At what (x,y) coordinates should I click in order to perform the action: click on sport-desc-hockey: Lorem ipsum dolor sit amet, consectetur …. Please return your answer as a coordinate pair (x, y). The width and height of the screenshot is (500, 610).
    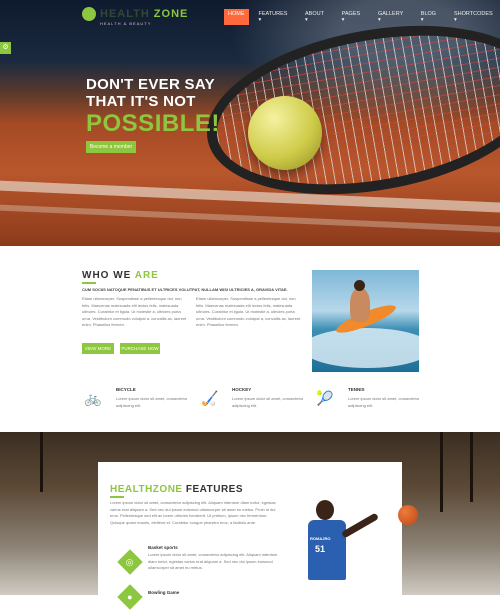
    Looking at the image, I should click on (268, 402).